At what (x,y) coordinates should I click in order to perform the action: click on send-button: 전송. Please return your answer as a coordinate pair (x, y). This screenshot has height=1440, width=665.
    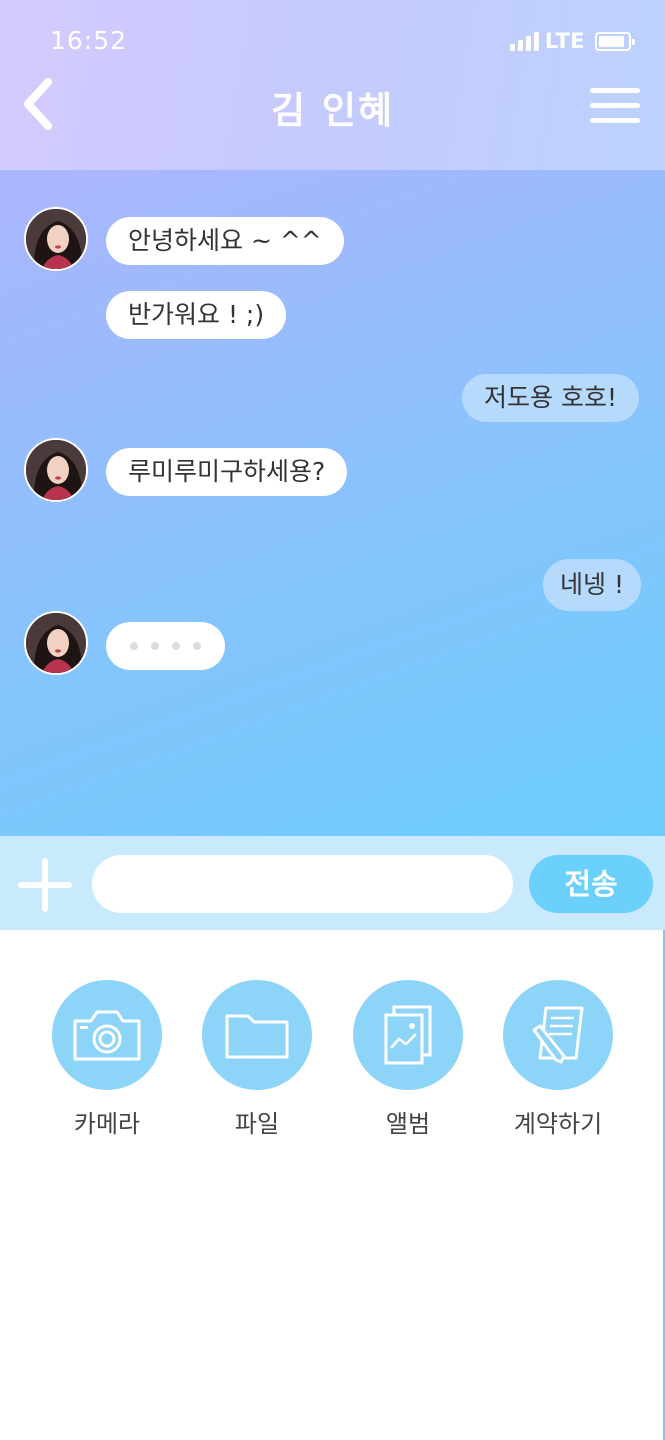
    Looking at the image, I should click on (591, 884).